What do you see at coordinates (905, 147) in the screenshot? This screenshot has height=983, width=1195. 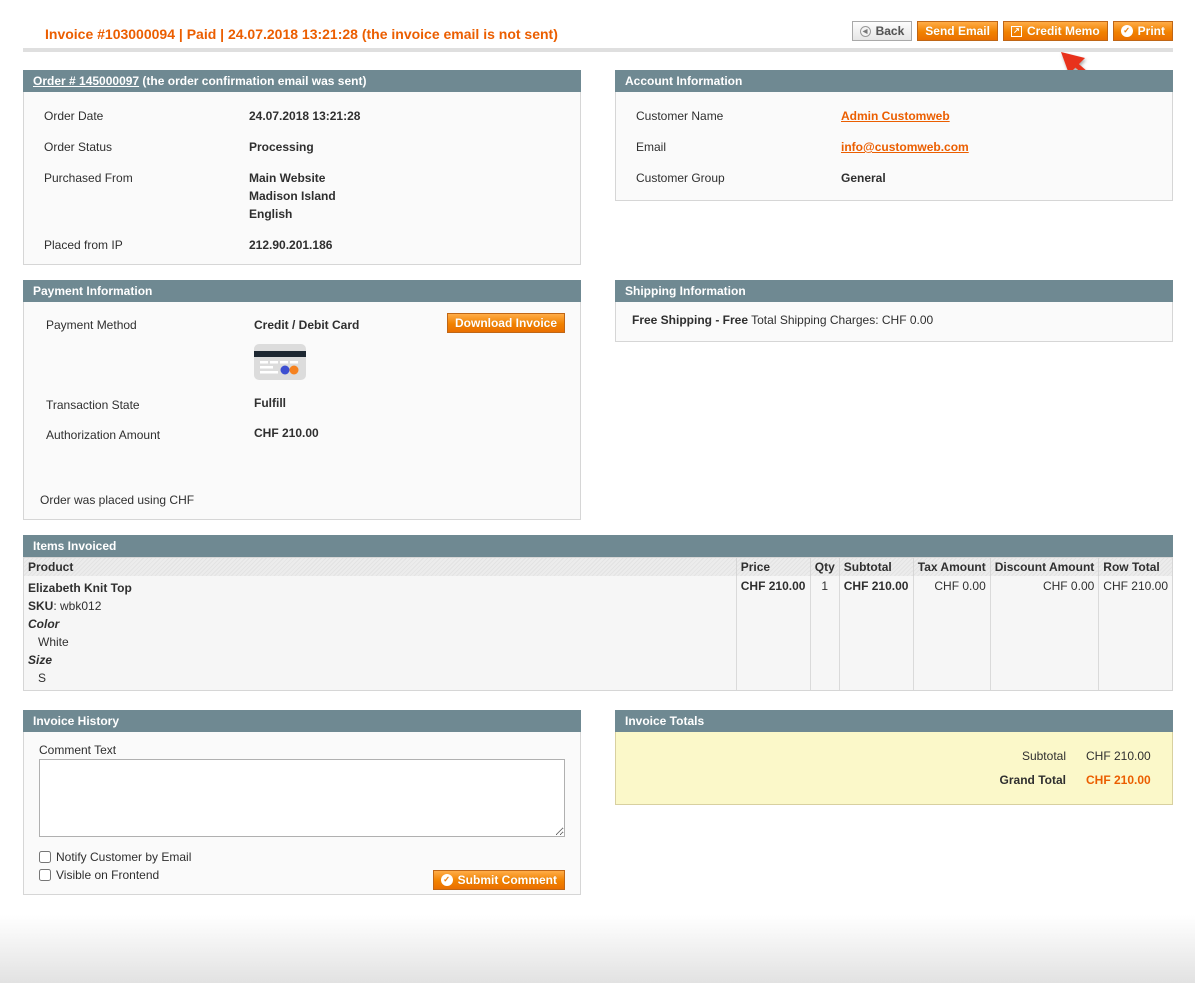 I see `customer-email-link: info@customweb.com` at bounding box center [905, 147].